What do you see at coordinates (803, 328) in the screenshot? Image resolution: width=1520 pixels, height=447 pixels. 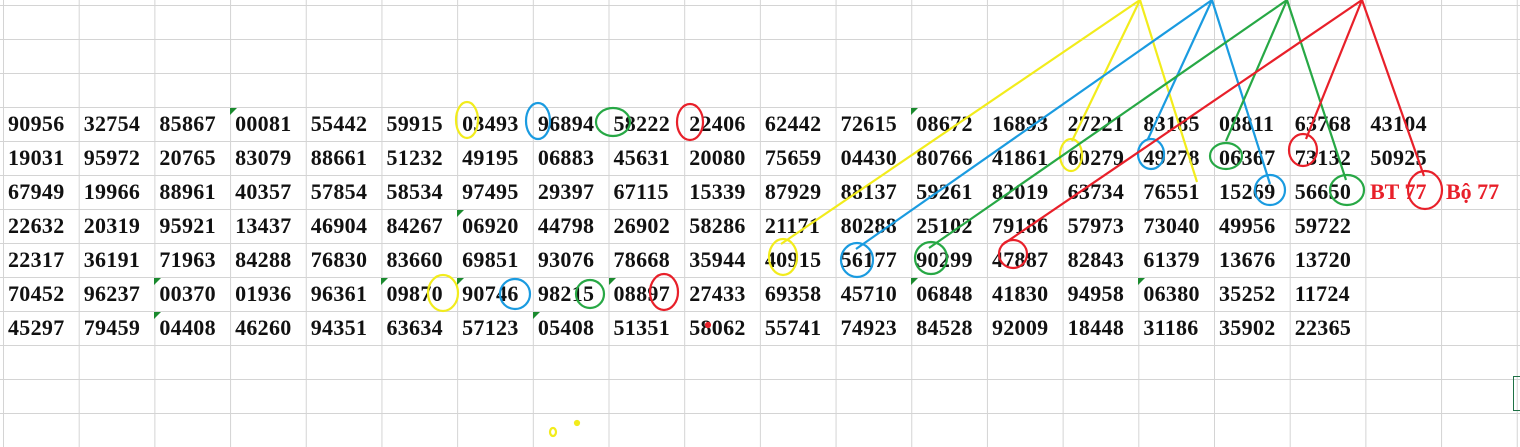 I see `table-cell: 55741` at bounding box center [803, 328].